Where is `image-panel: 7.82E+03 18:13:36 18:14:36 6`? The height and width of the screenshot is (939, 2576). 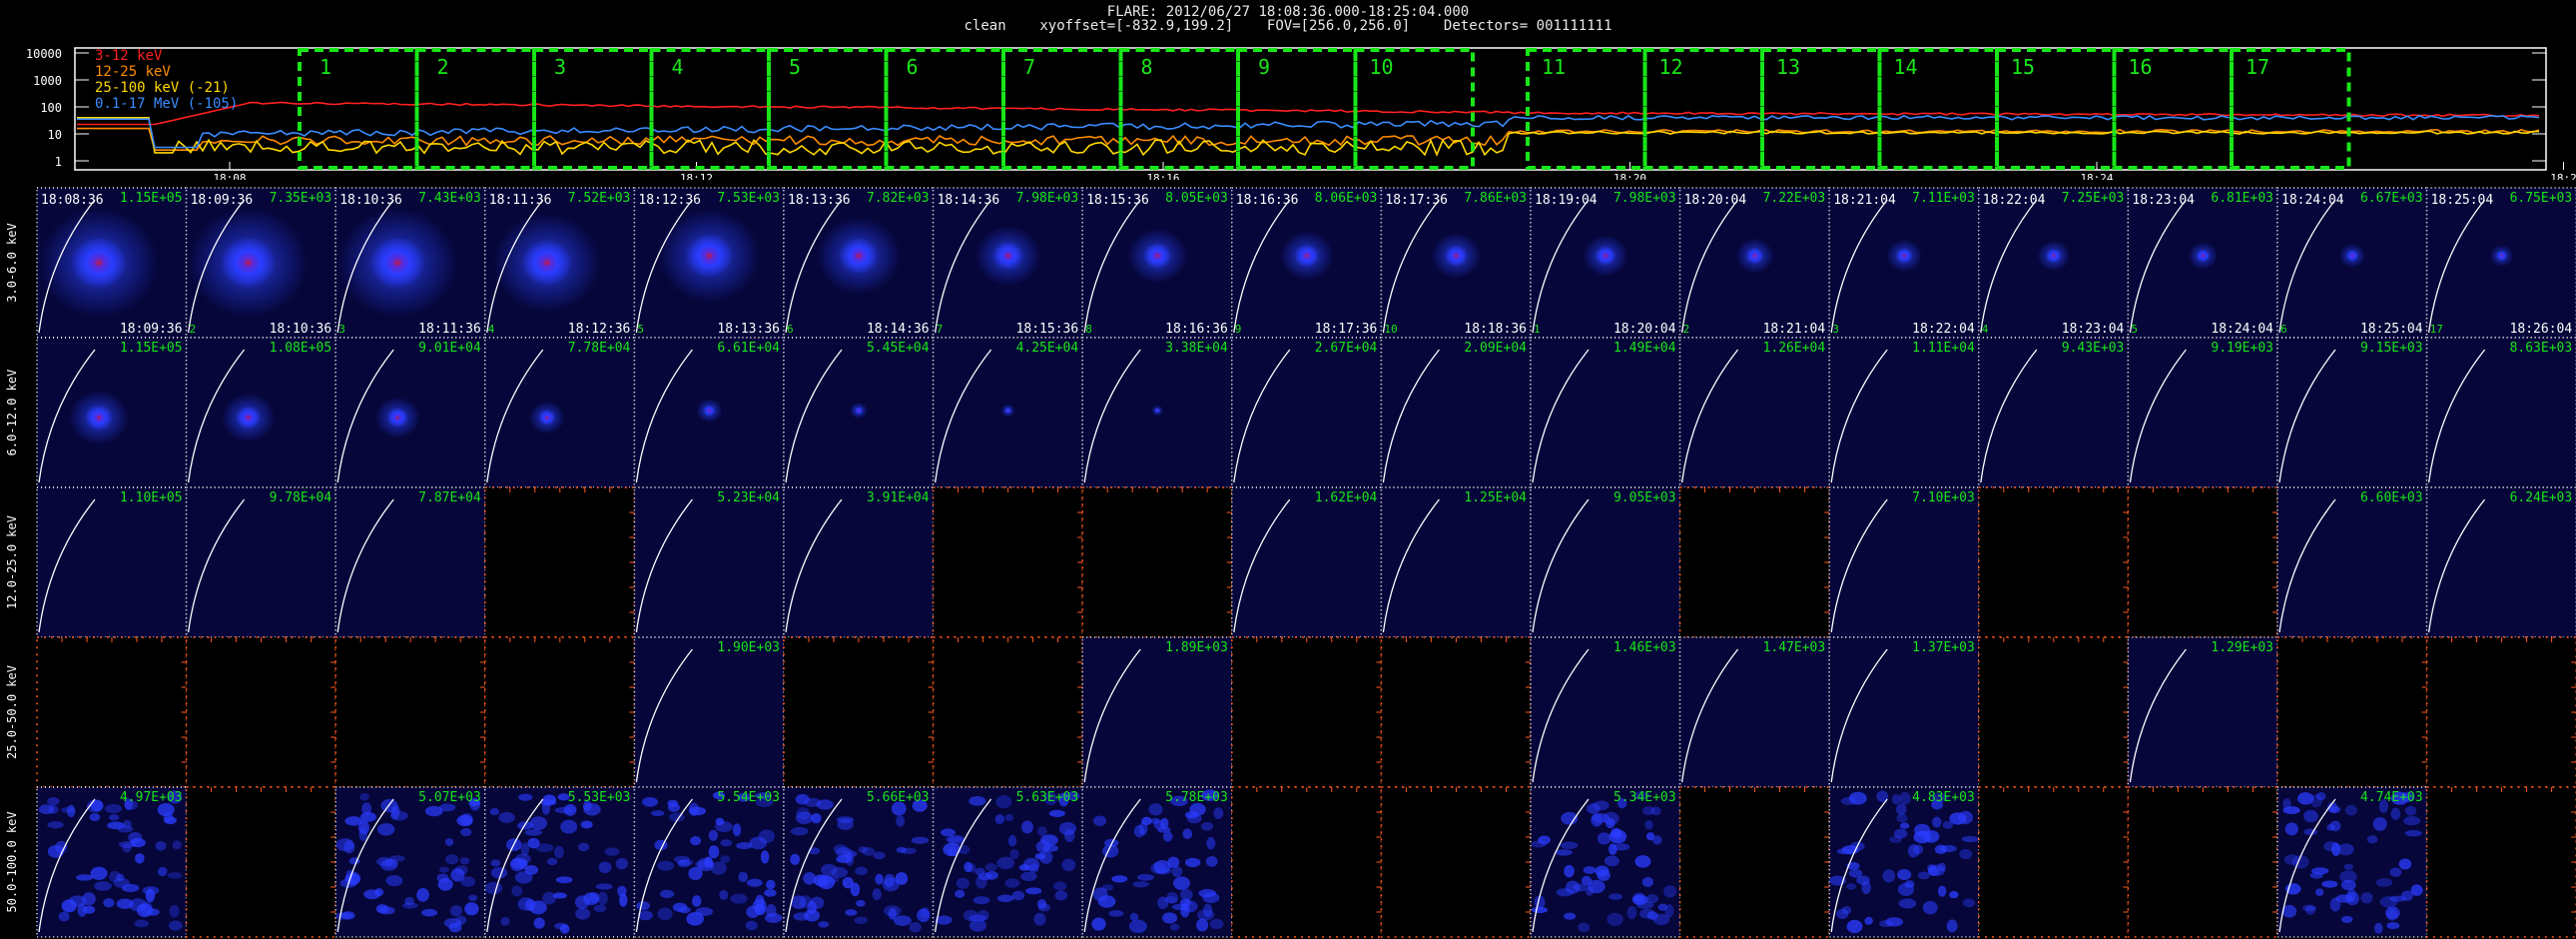
image-panel: 7.82E+03 18:13:36 18:14:36 6 is located at coordinates (859, 263).